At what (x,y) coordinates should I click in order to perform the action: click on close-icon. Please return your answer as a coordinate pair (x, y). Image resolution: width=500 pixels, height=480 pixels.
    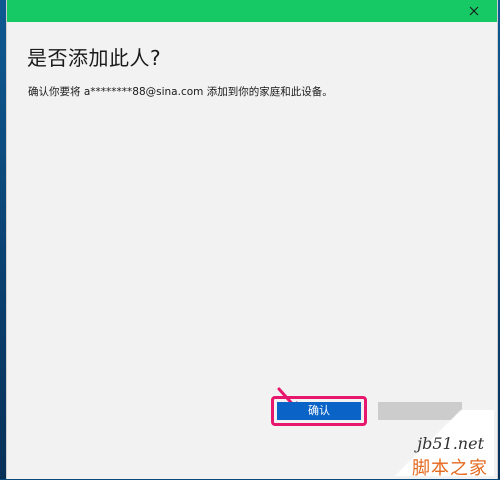
    Looking at the image, I should click on (474, 11).